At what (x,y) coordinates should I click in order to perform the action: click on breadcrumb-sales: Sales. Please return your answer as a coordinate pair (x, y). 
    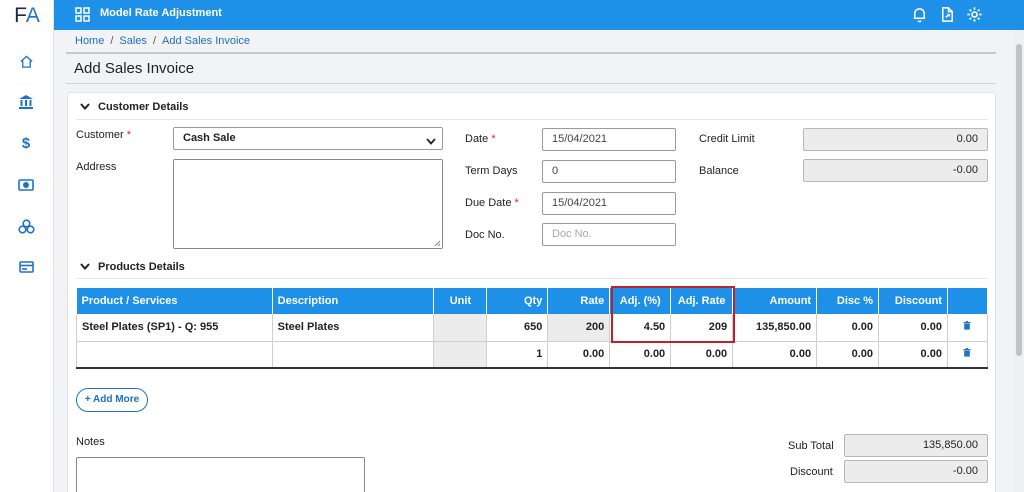
    Looking at the image, I should click on (133, 41).